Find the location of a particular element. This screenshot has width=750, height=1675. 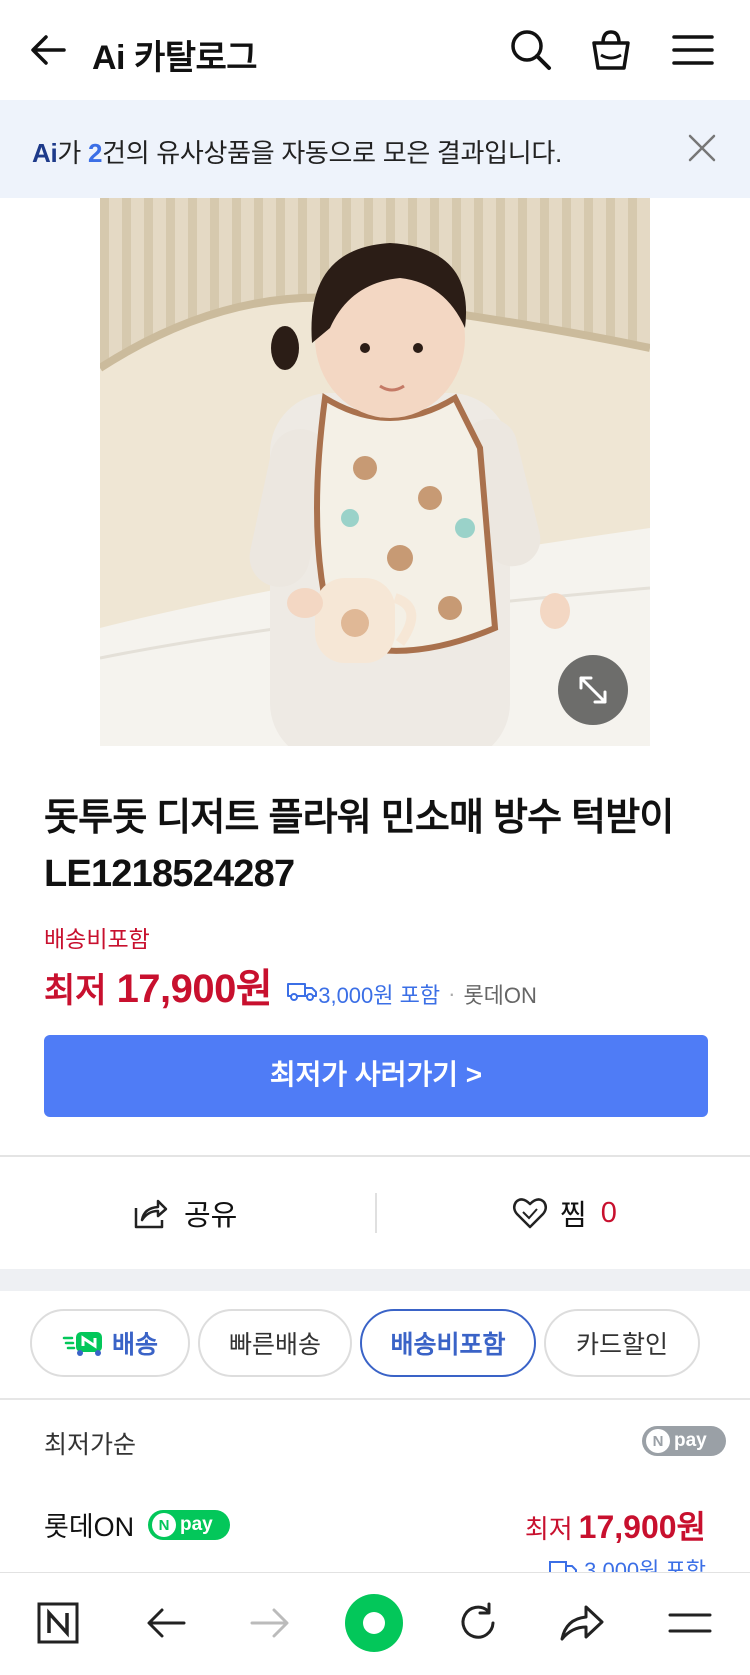

shipping-info: 3,000원 포함 · 롯데ON is located at coordinates (411, 994).